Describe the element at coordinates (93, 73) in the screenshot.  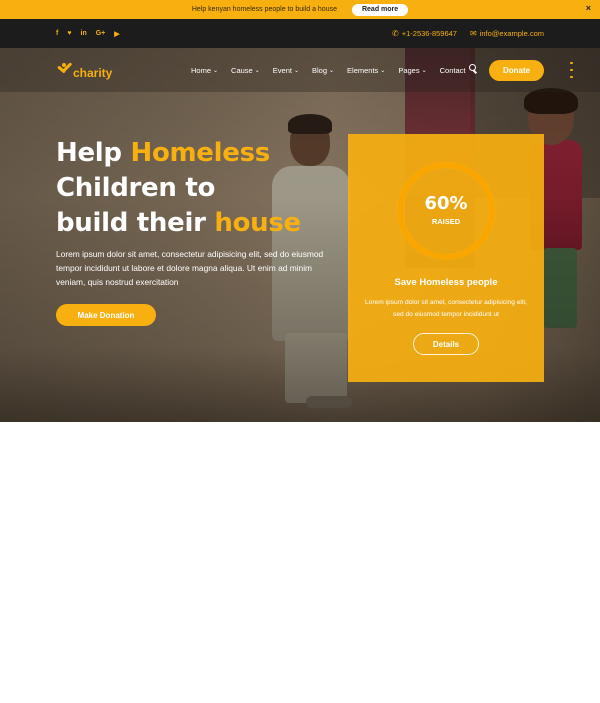
I see `logo-text: charity` at that location.